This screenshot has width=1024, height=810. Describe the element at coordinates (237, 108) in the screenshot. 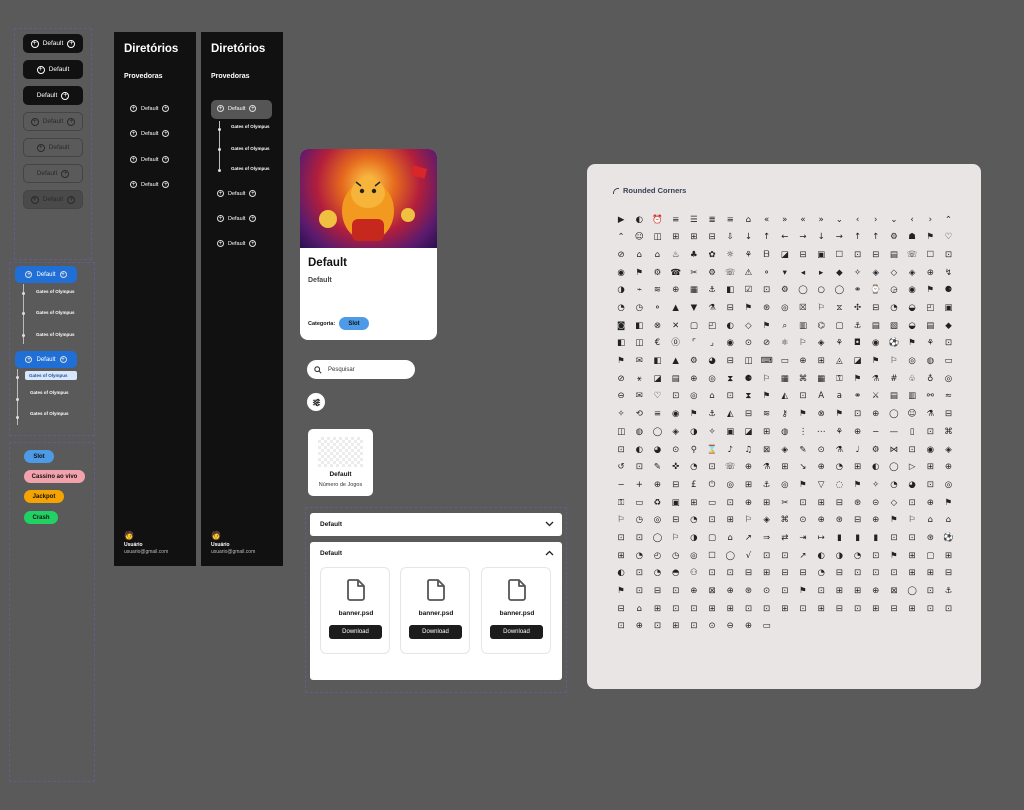

I see `sidebar-item-active: + Default +` at that location.